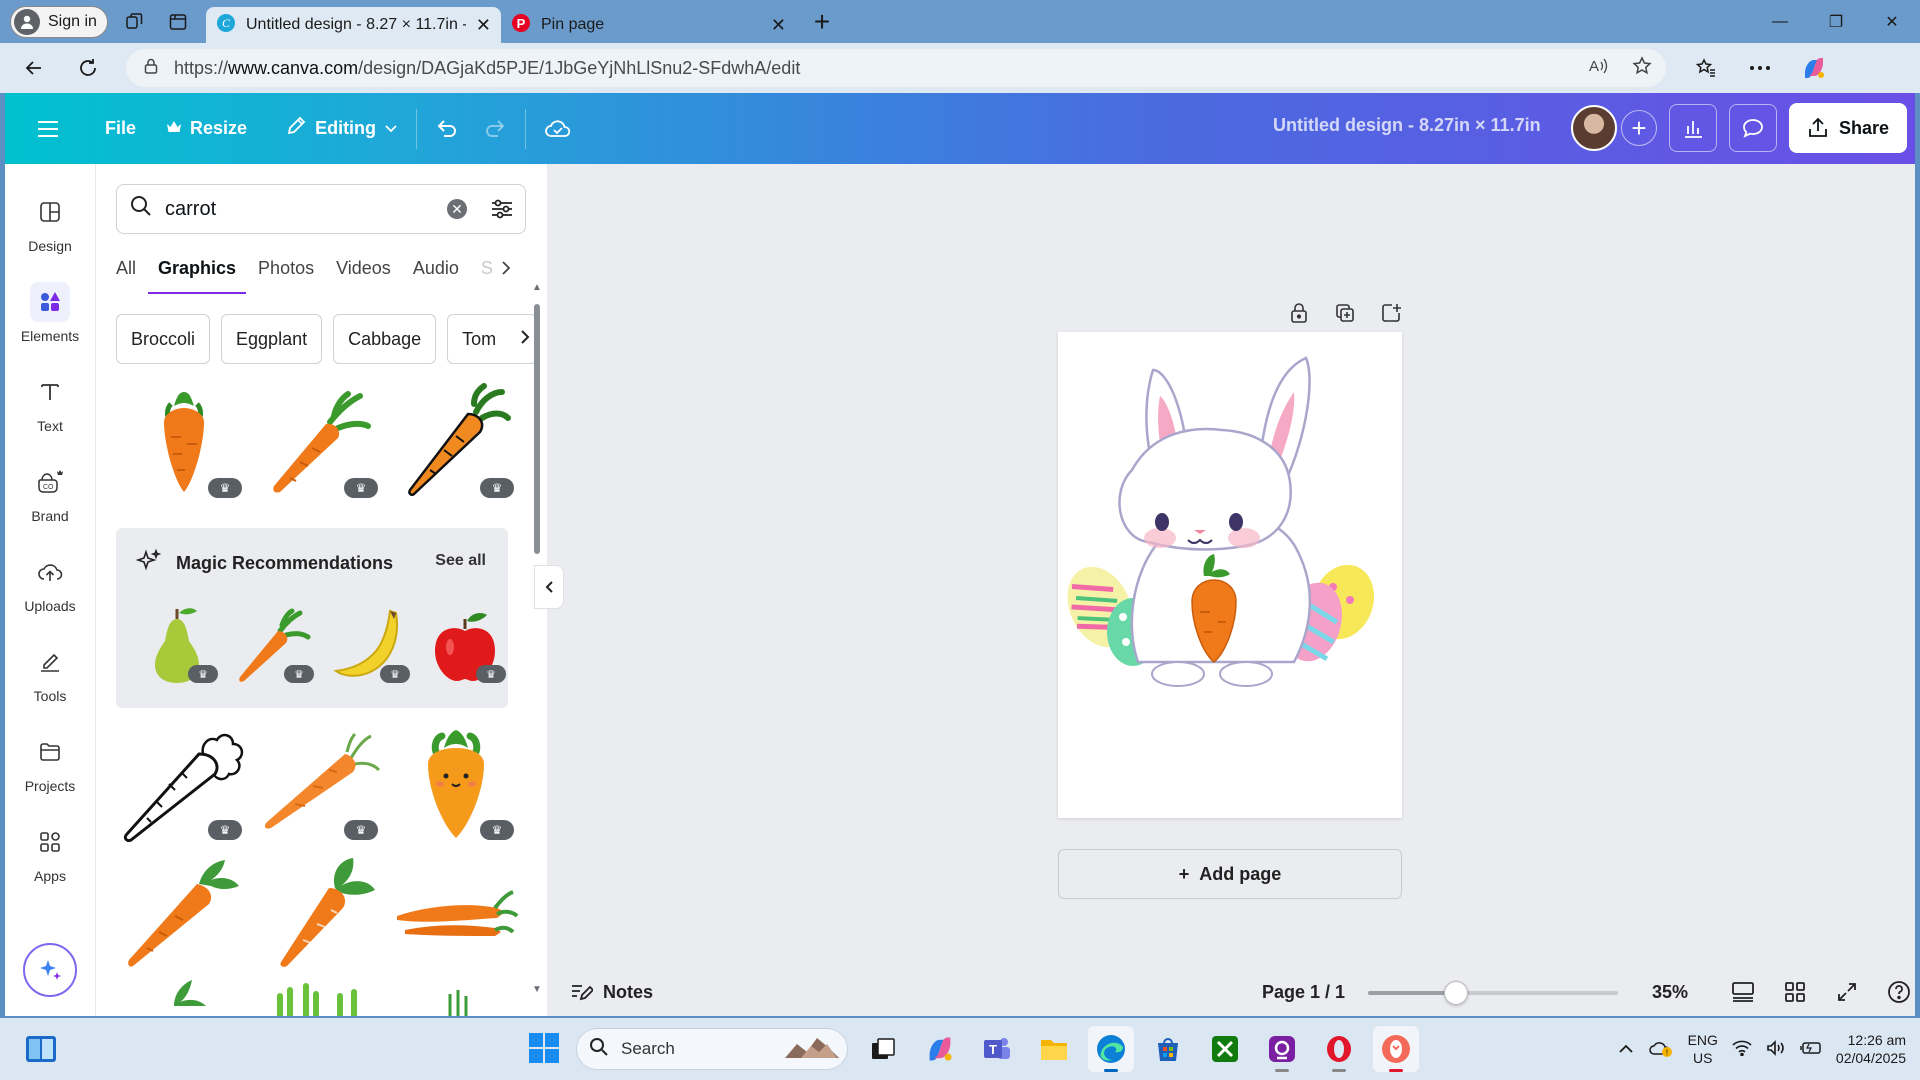 The image size is (1920, 1080). What do you see at coordinates (1892, 21) in the screenshot?
I see `close-window-icon: ✕` at bounding box center [1892, 21].